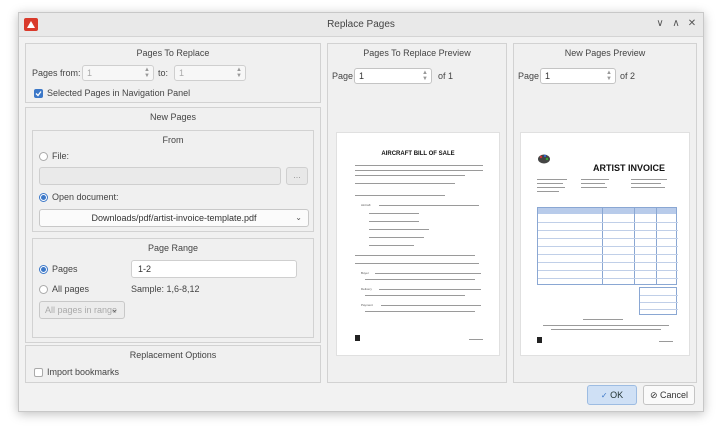  What do you see at coordinates (43, 156) in the screenshot?
I see `file-radio` at bounding box center [43, 156].